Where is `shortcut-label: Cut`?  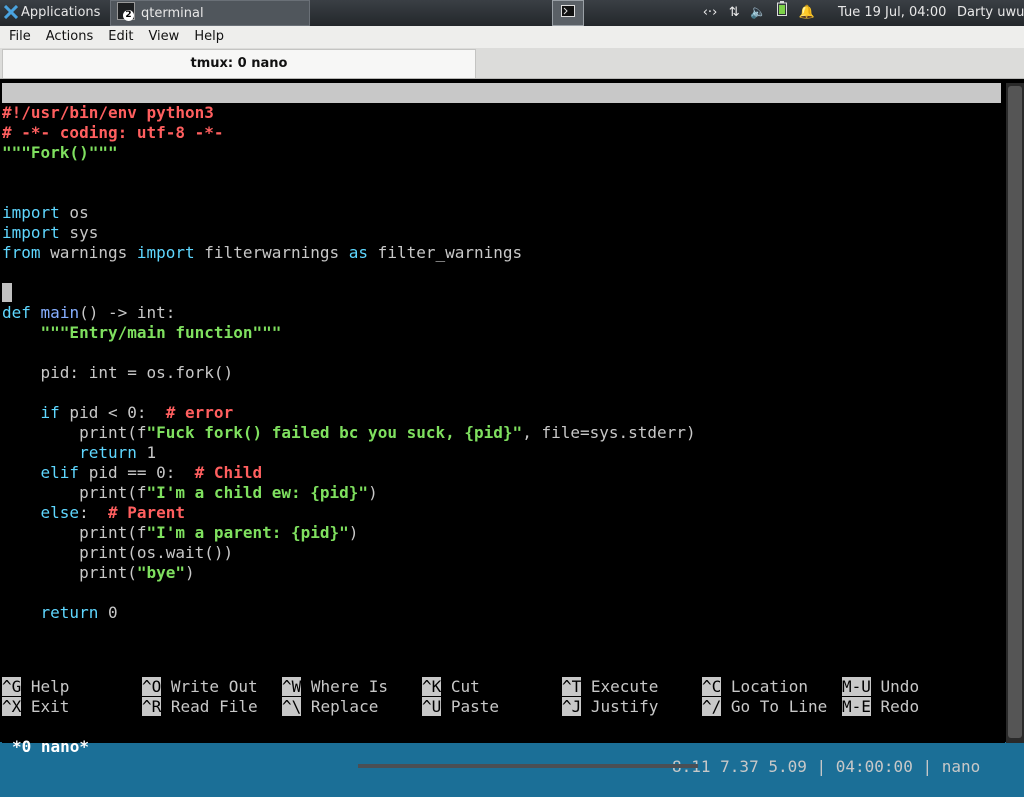
shortcut-label: Cut is located at coordinates (460, 686).